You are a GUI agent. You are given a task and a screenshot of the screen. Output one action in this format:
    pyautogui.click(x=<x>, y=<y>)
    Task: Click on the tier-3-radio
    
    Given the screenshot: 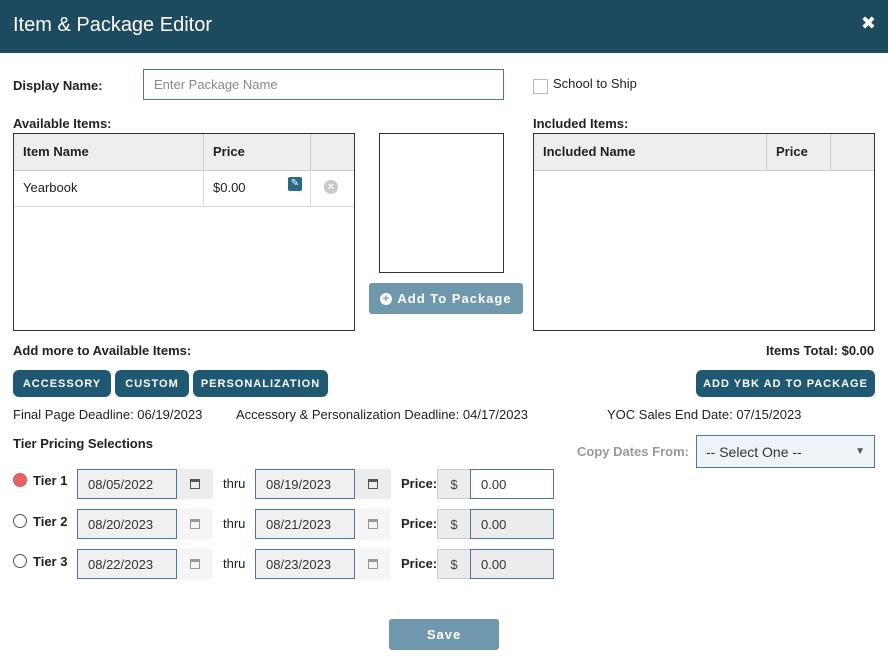 What is the action you would take?
    pyautogui.click(x=20, y=561)
    